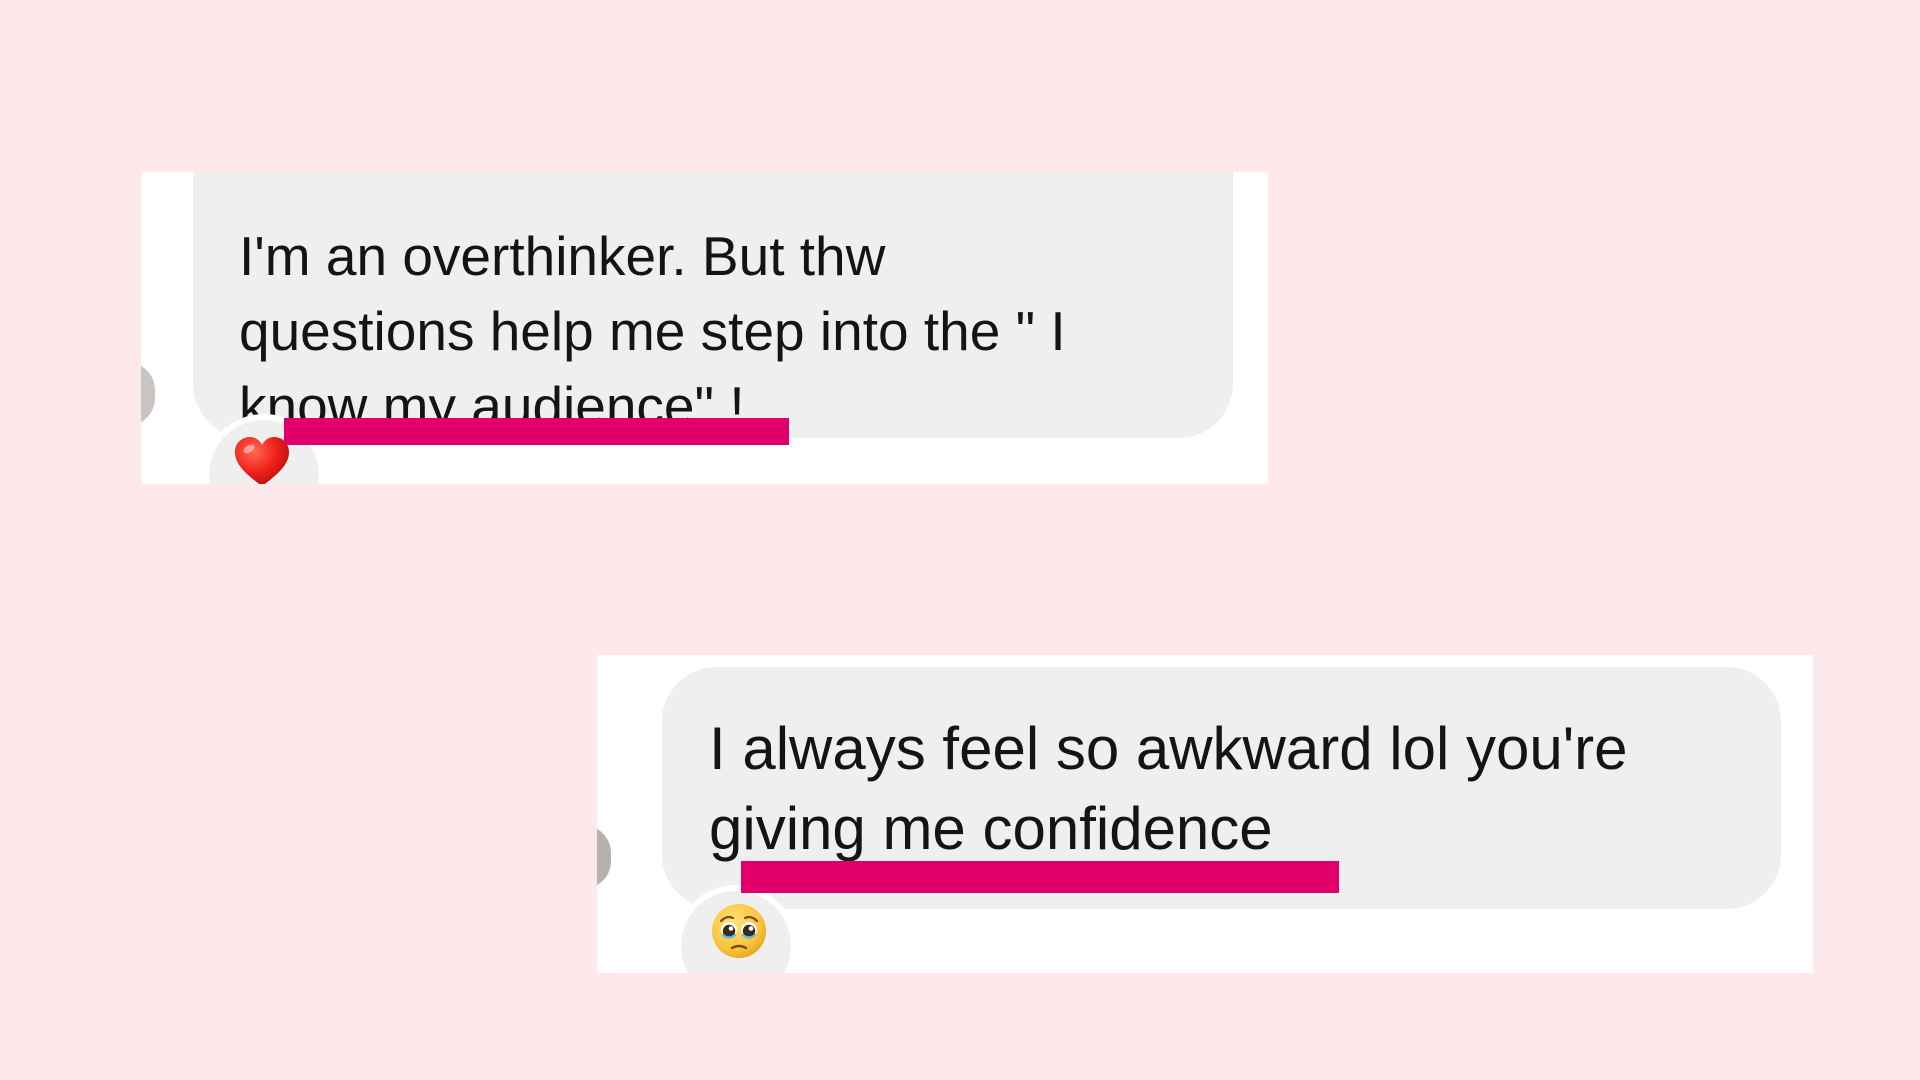  I want to click on red-heart-icon, so click(262, 460).